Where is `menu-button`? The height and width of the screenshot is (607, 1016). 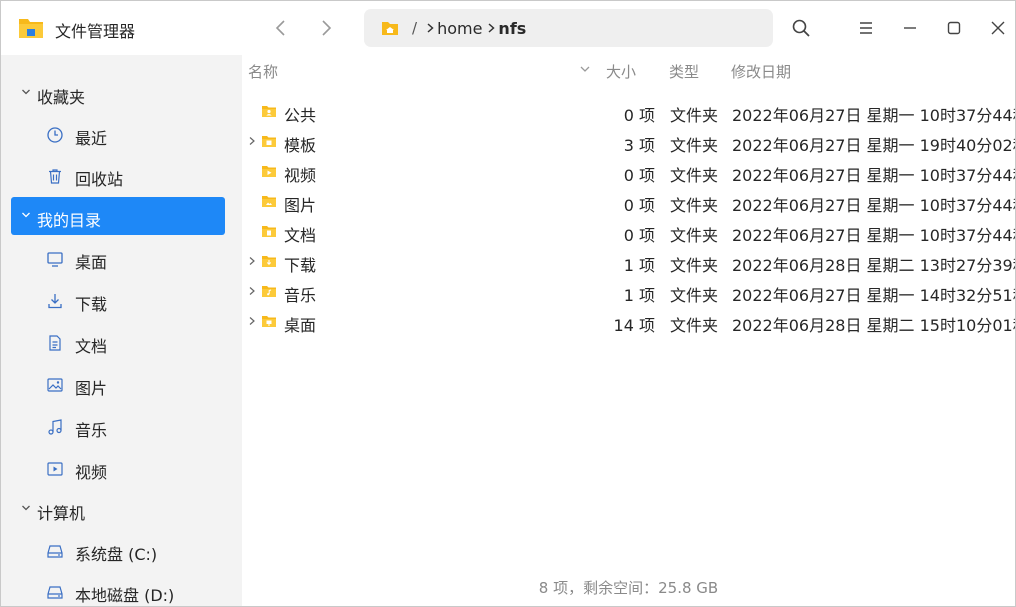 menu-button is located at coordinates (866, 28).